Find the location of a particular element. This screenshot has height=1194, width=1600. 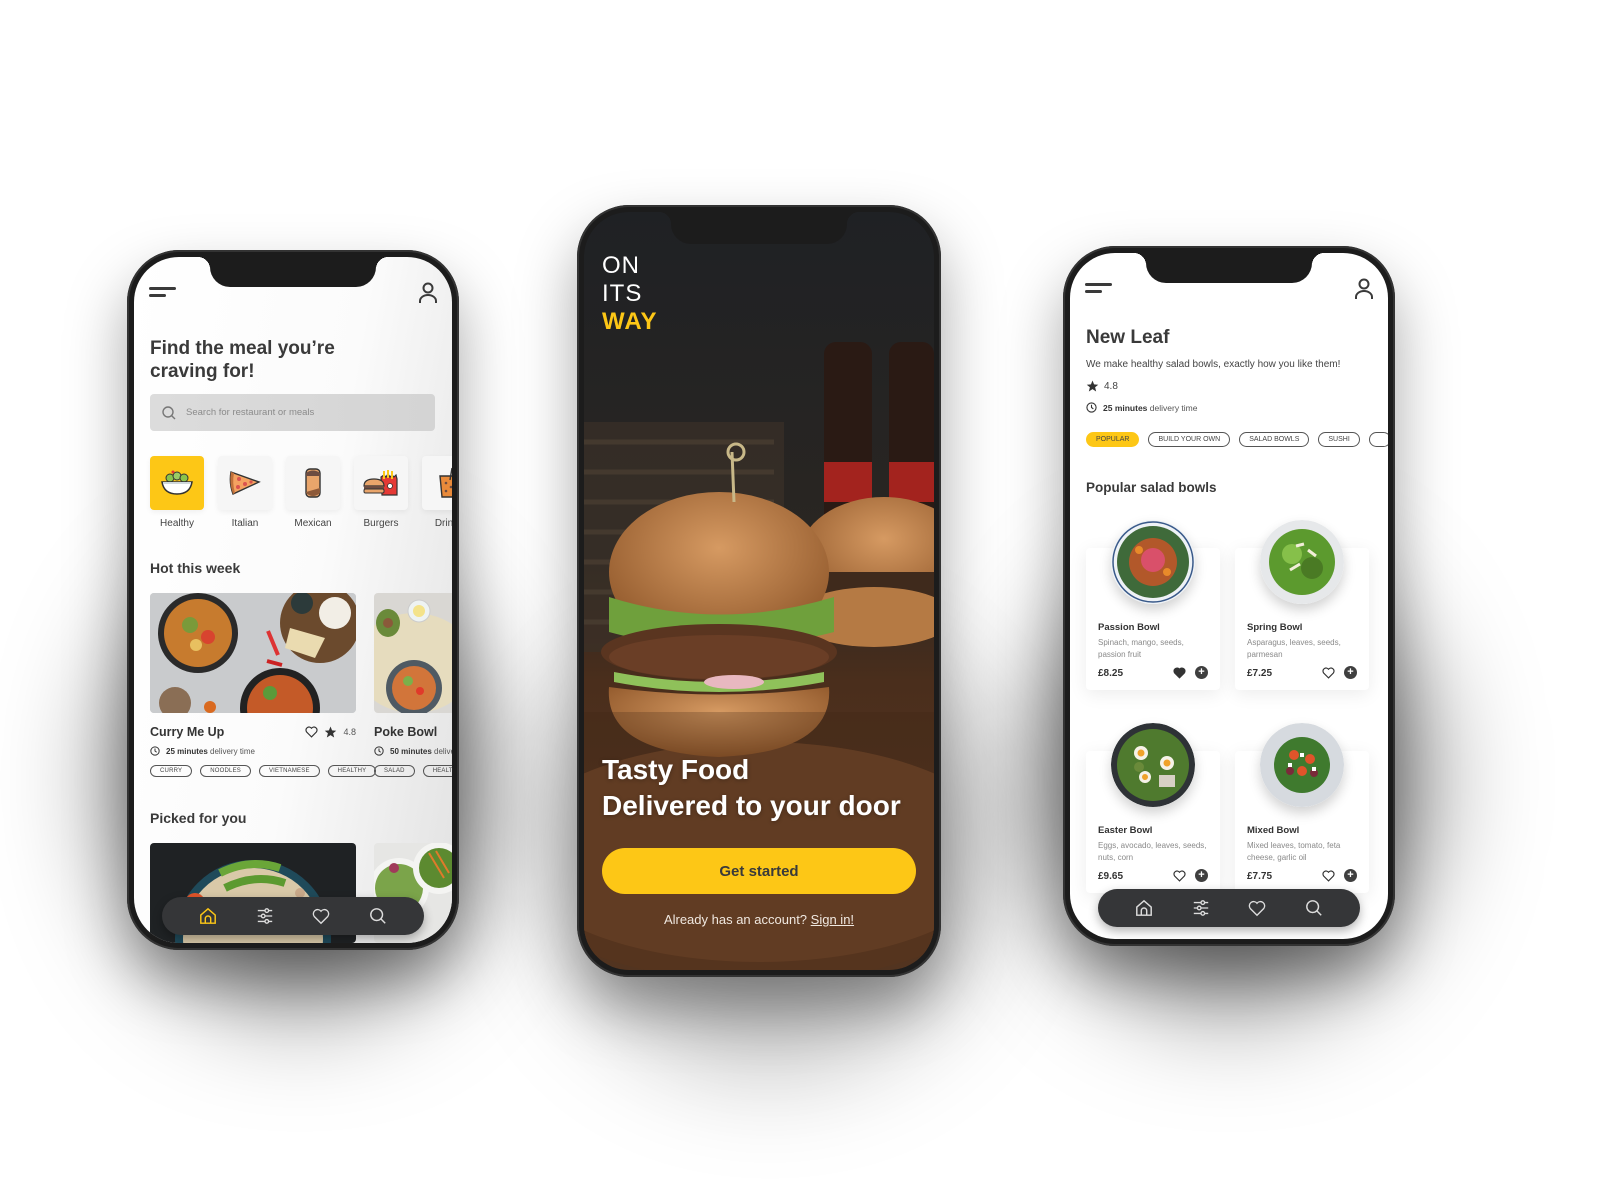

delivery-time: 50 minutes is located at coordinates (411, 751).